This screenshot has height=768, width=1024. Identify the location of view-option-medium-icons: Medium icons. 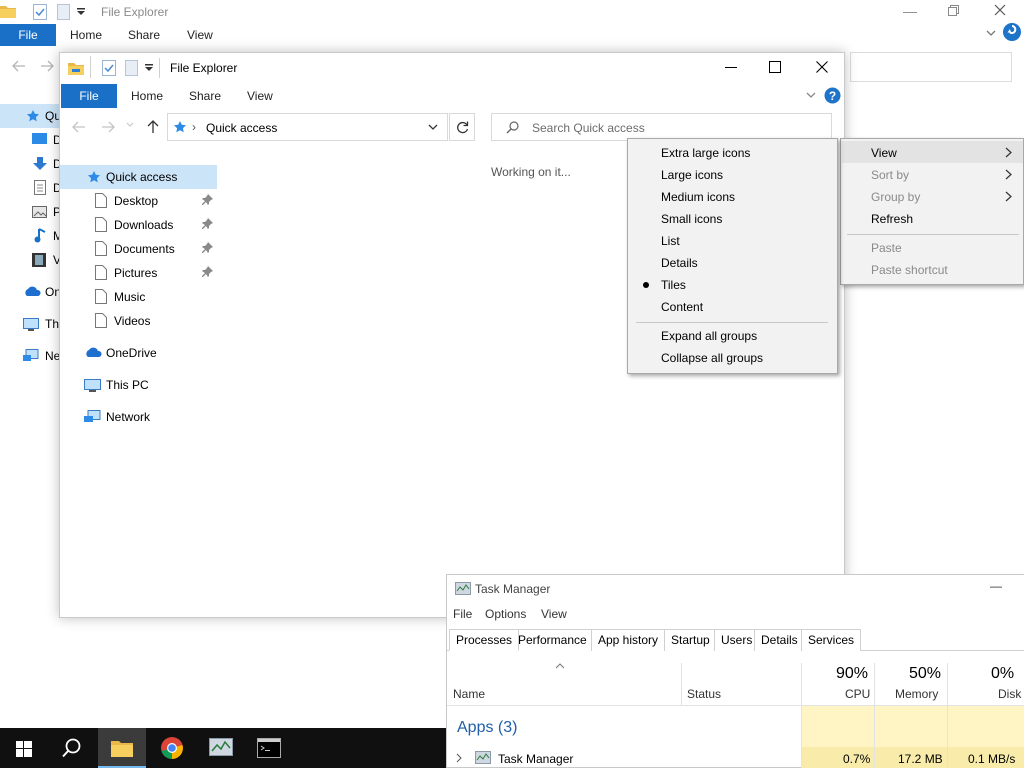
(698, 197).